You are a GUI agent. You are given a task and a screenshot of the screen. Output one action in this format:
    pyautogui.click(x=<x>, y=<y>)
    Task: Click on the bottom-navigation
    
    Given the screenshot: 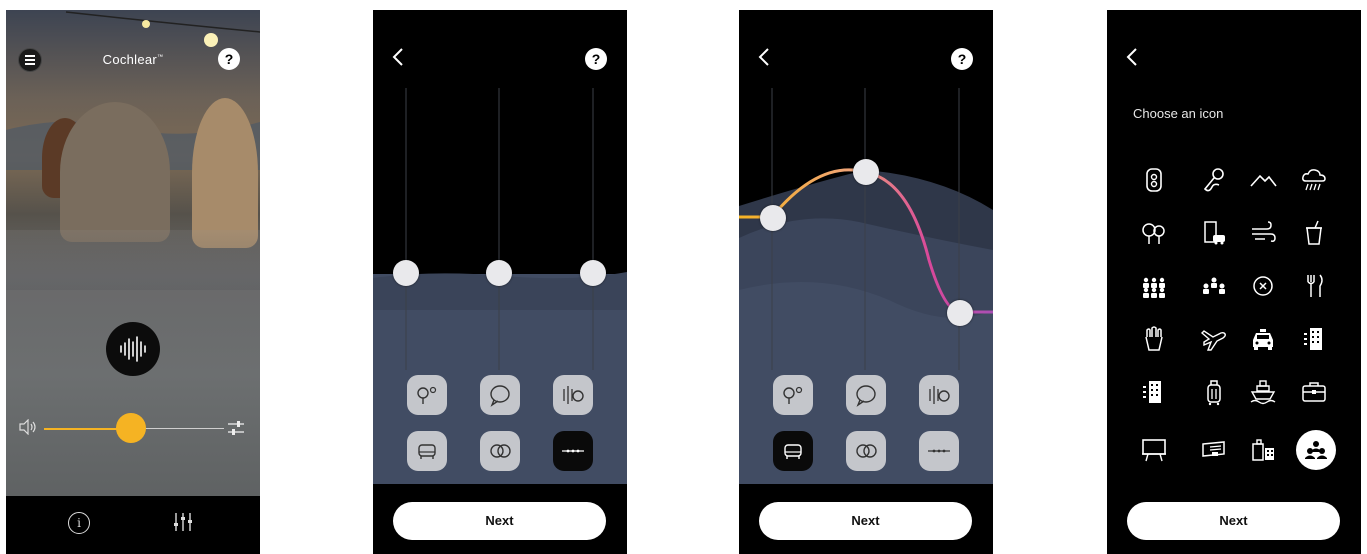 What is the action you would take?
    pyautogui.click(x=133, y=525)
    